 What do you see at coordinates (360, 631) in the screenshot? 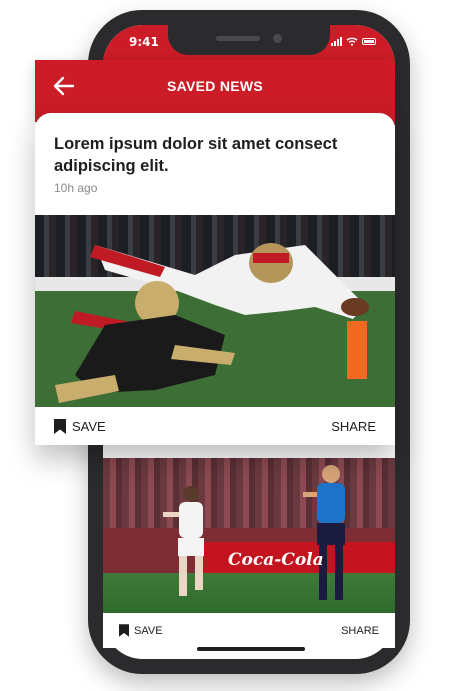
I see `share-button-secondary: SHARE` at bounding box center [360, 631].